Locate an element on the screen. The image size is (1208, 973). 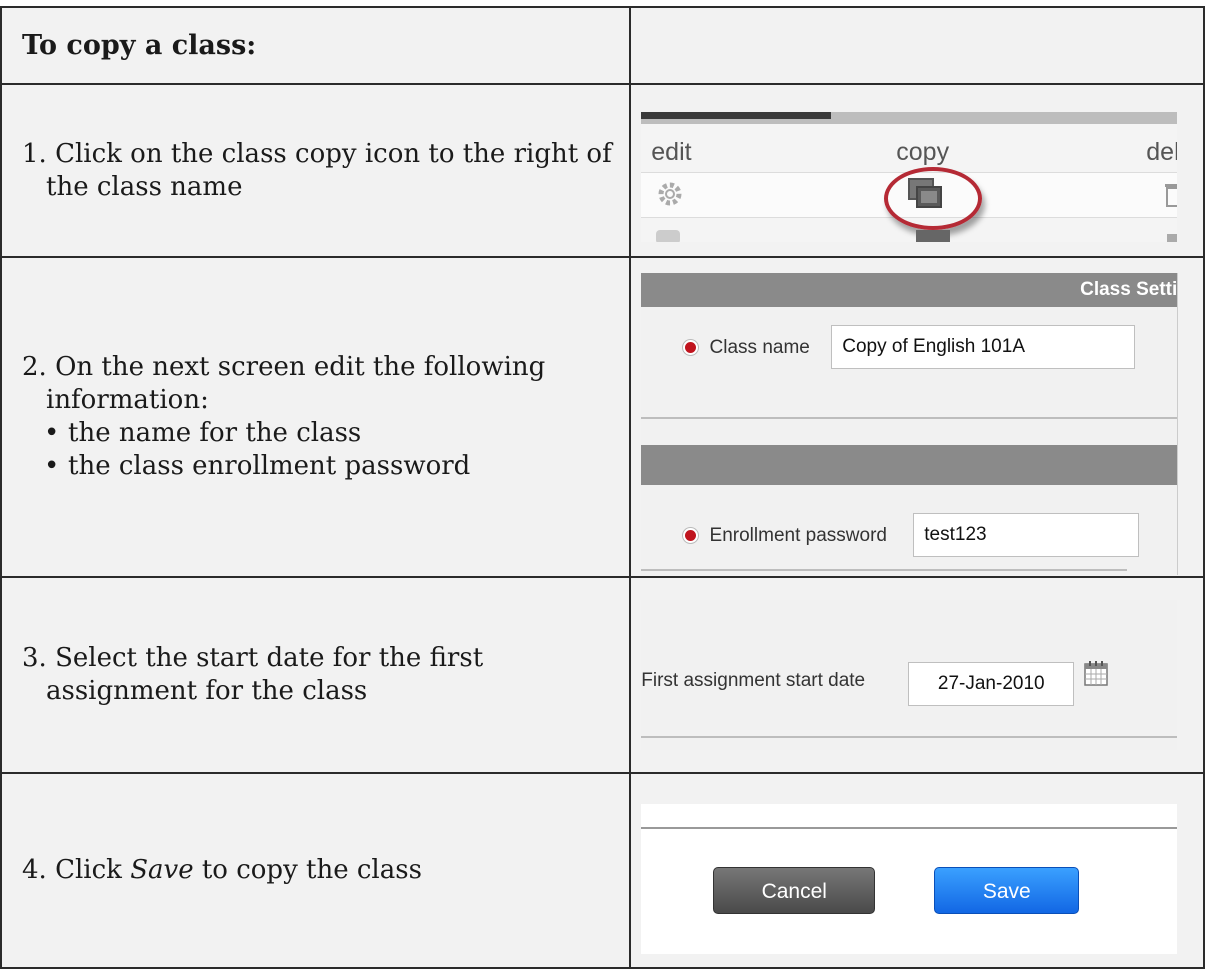
highlight-circle is located at coordinates (933, 198).